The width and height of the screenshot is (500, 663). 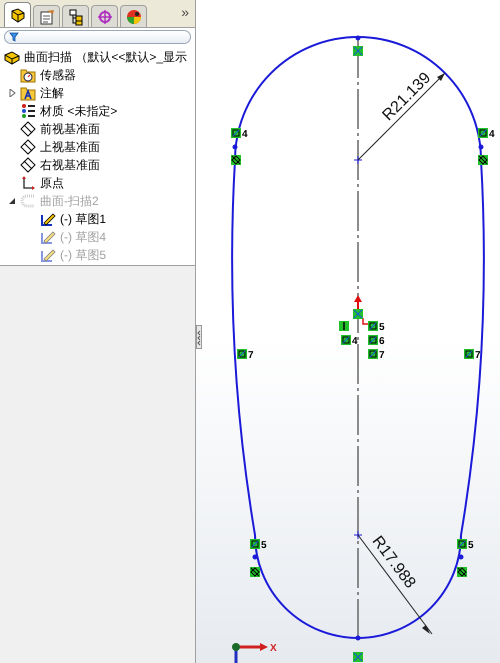 I want to click on display-tab-icon, so click(x=133, y=17).